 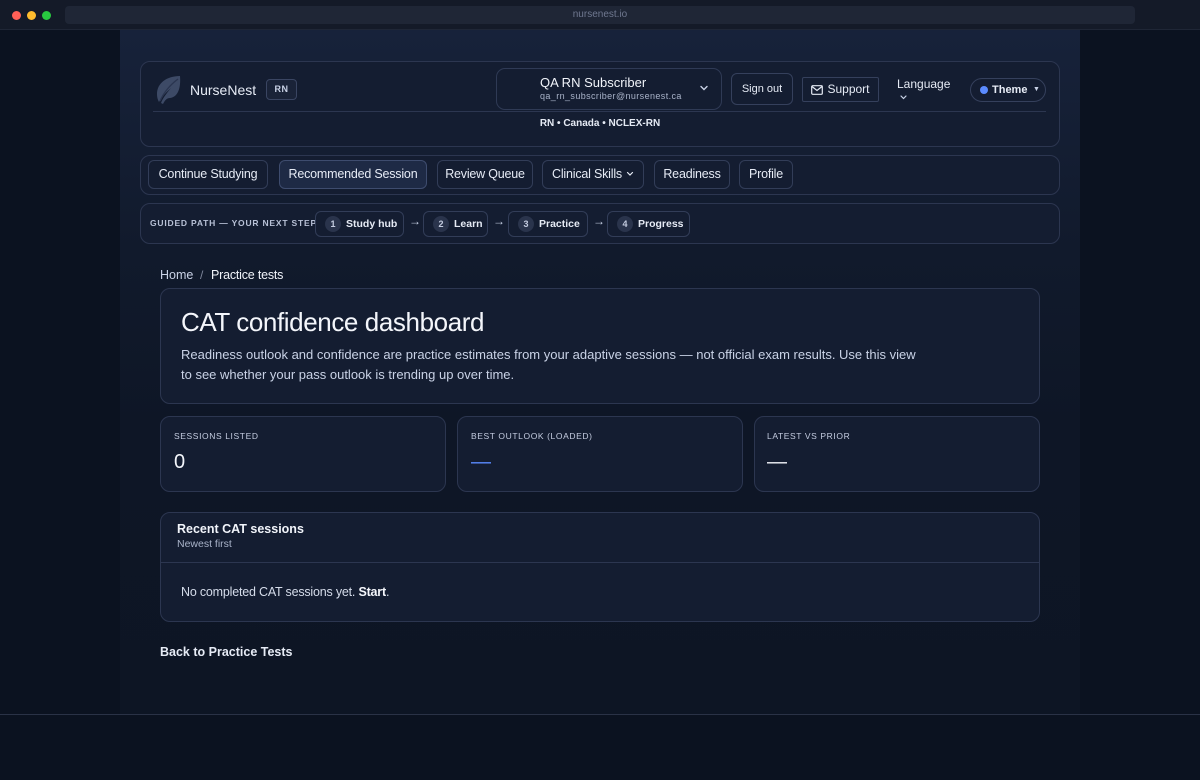 I want to click on address-bar: nursenest.io, so click(x=600, y=15).